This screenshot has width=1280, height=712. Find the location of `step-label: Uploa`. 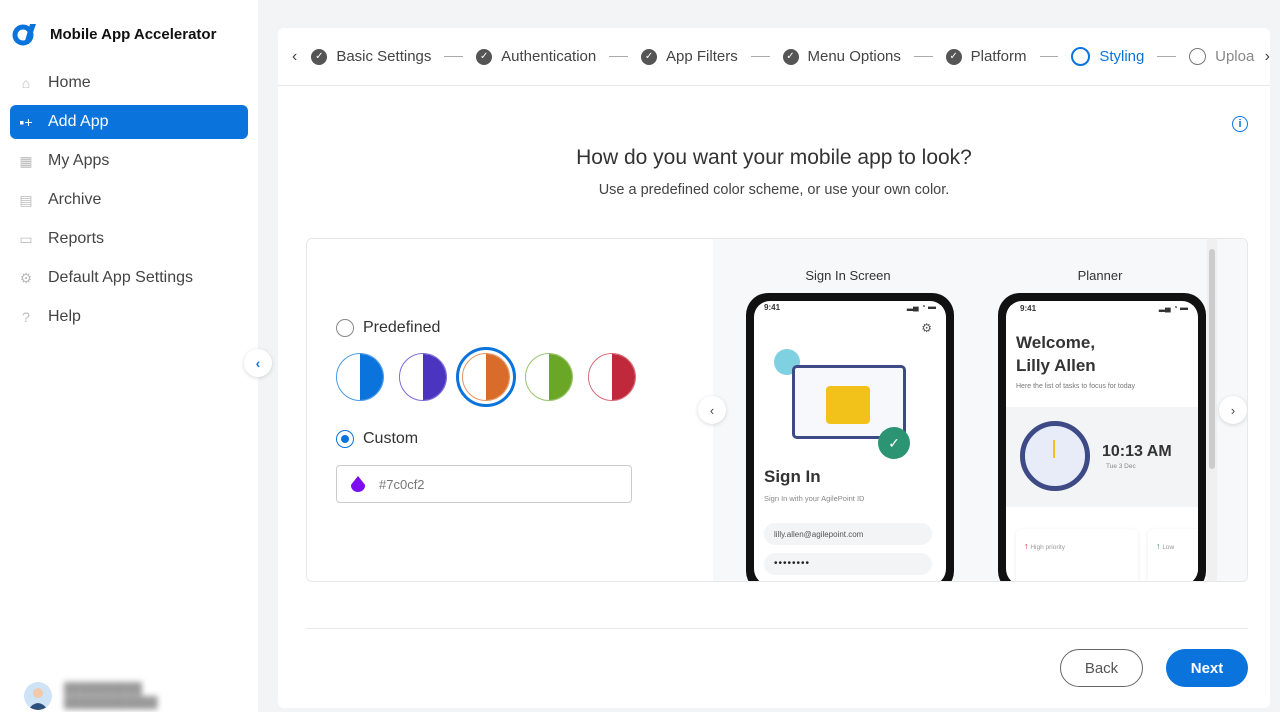

step-label: Uploa is located at coordinates (1235, 56).